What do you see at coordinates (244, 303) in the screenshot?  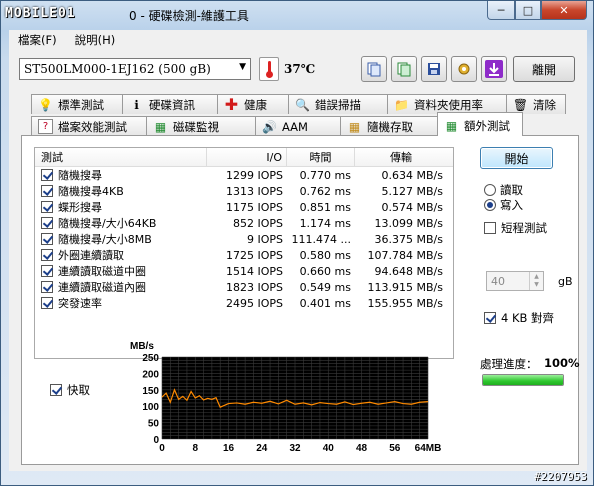 I see `table-row: 突發速率 2495 IOPS 0.401 ms 155.955 MB/s` at bounding box center [244, 303].